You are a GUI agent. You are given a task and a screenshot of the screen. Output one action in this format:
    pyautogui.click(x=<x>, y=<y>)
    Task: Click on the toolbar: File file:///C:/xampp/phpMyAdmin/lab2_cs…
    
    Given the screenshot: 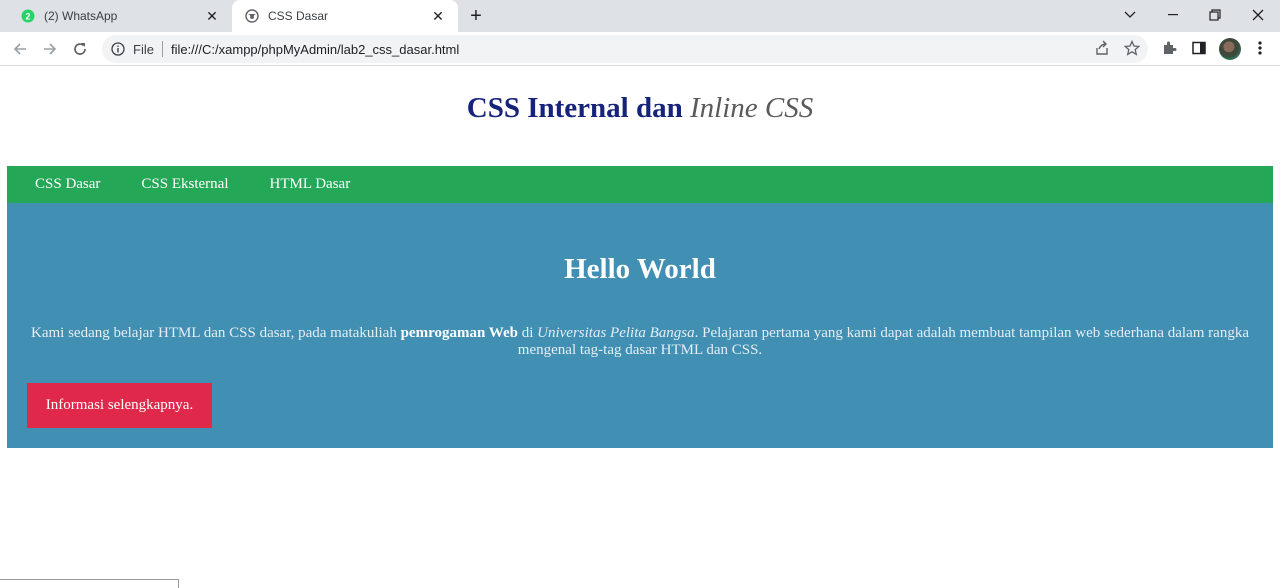 What is the action you would take?
    pyautogui.click(x=640, y=49)
    